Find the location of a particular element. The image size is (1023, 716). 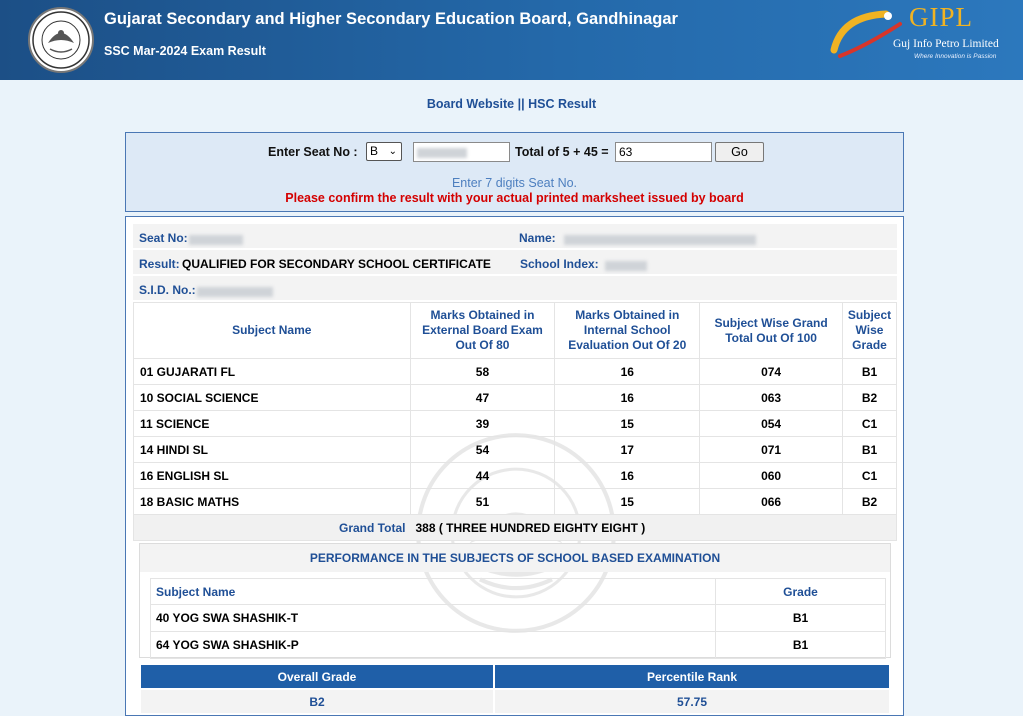

perf-col-grade: Grade is located at coordinates (800, 591).